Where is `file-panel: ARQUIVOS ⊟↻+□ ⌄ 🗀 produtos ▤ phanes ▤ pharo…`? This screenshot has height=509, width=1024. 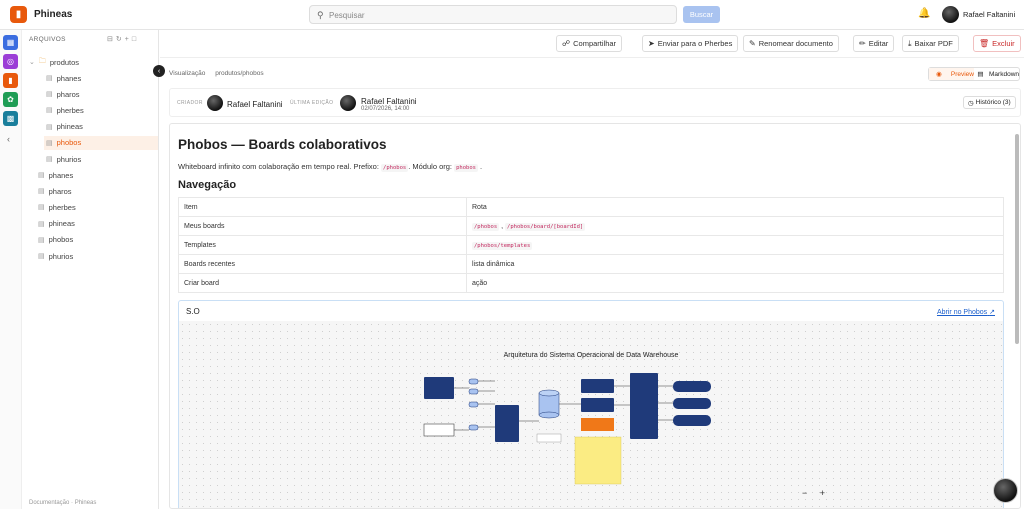
file-panel: ARQUIVOS ⊟↻+□ ⌄ 🗀 produtos ▤ phanes ▤ pharo… is located at coordinates (90, 269).